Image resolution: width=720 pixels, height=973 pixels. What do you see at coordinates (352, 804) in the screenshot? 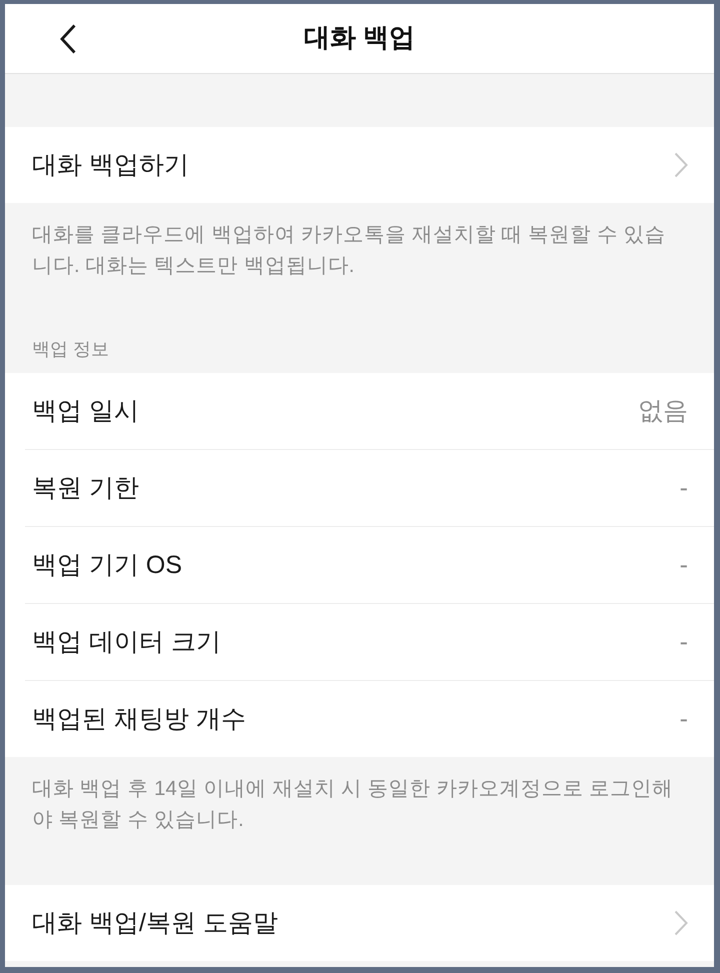
I see `footer-note: 대화 백업 후 14일 이내에 재설치 시 동일한 카카오계정으로 로그인해야 복원할 수 있습니다.` at bounding box center [352, 804].